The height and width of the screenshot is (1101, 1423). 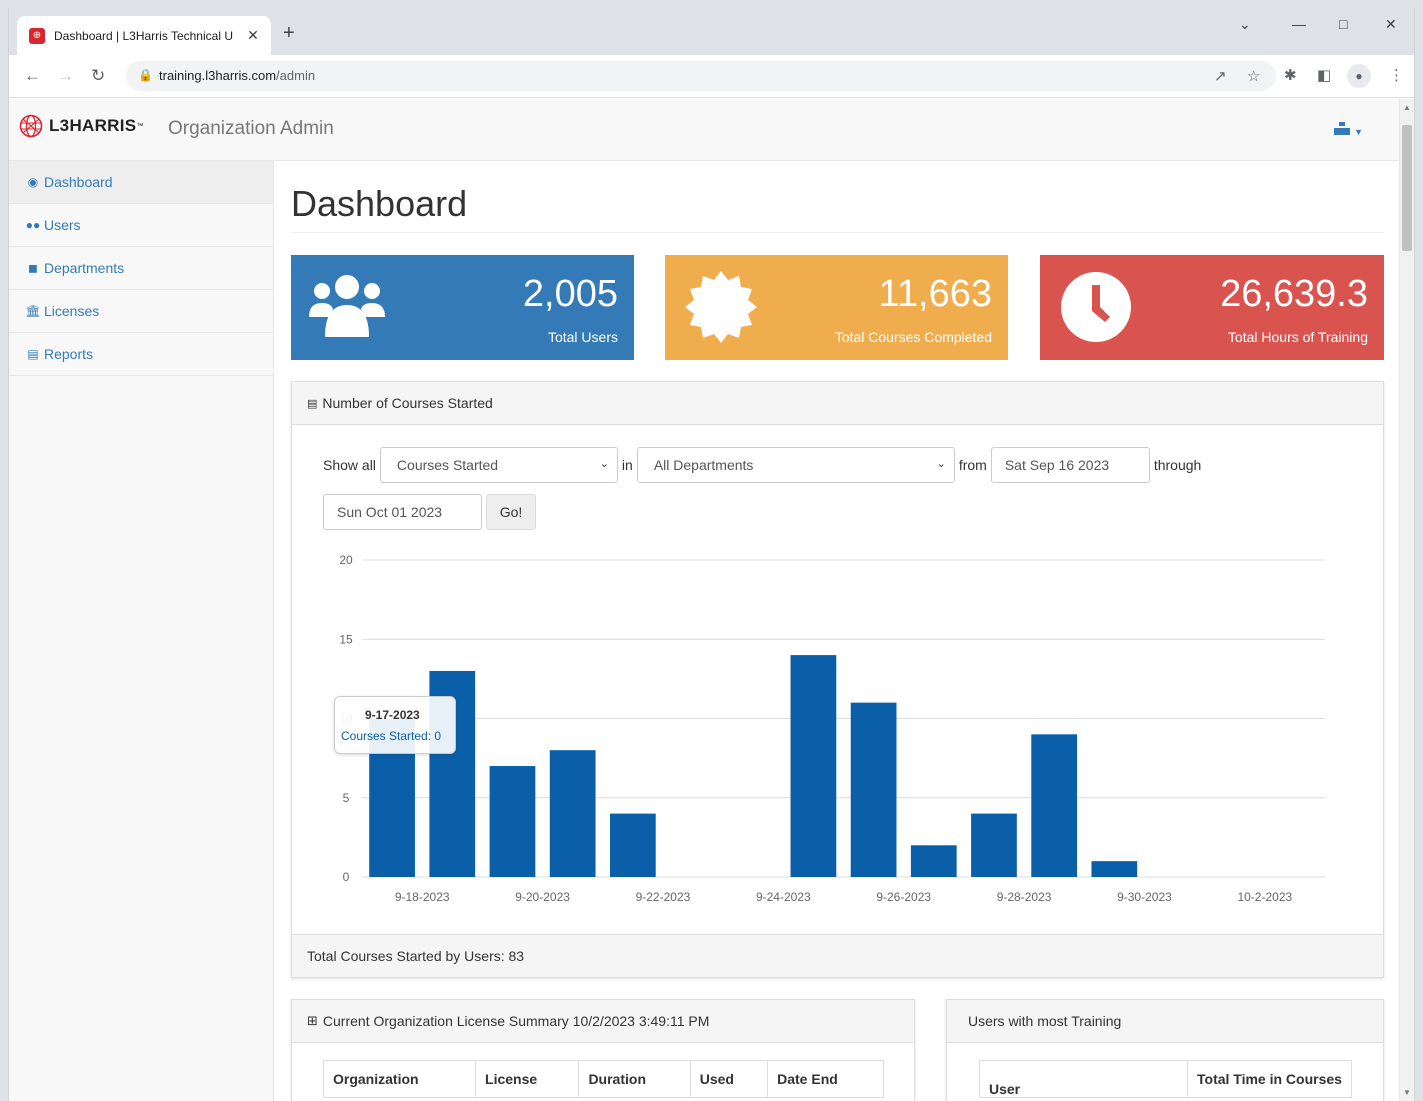 What do you see at coordinates (729, 1079) in the screenshot?
I see `column-header: Used` at bounding box center [729, 1079].